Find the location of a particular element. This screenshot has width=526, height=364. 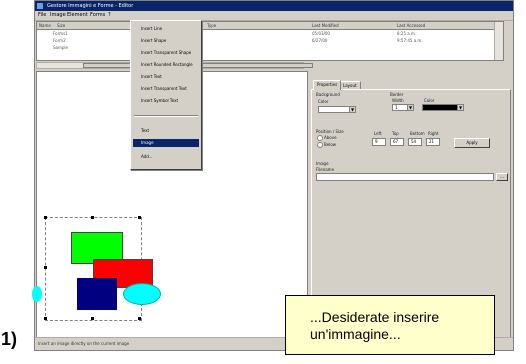

apply-button: Apply is located at coordinates (472, 143).